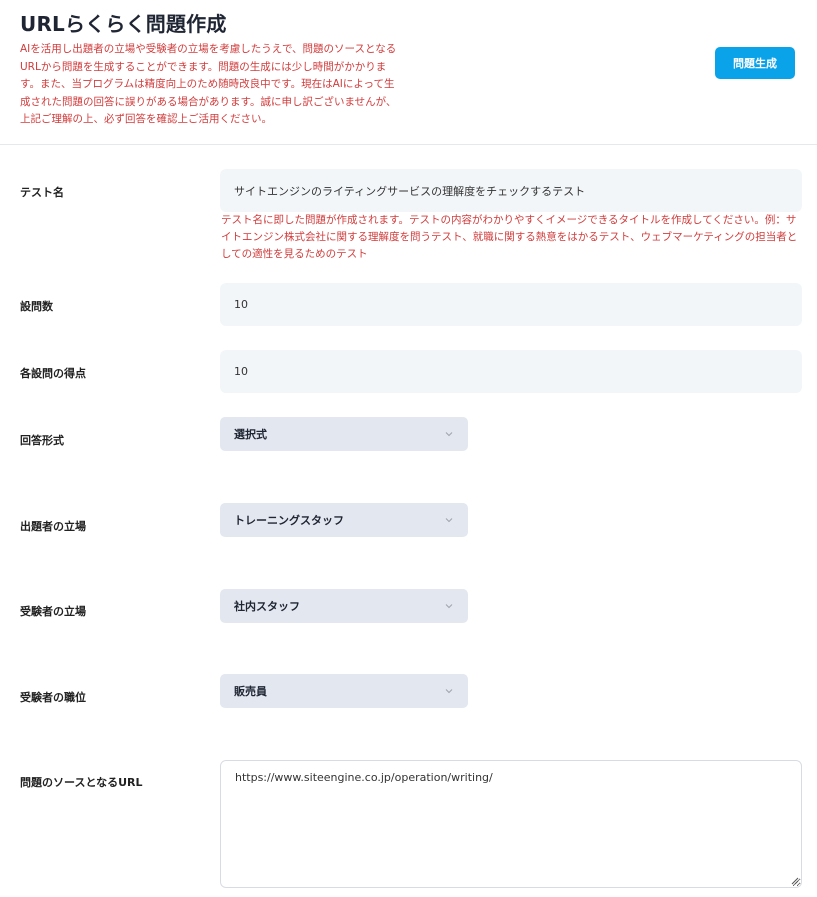  Describe the element at coordinates (344, 606) in the screenshot. I see `examinee-role-select: 社内スタッフ` at that location.